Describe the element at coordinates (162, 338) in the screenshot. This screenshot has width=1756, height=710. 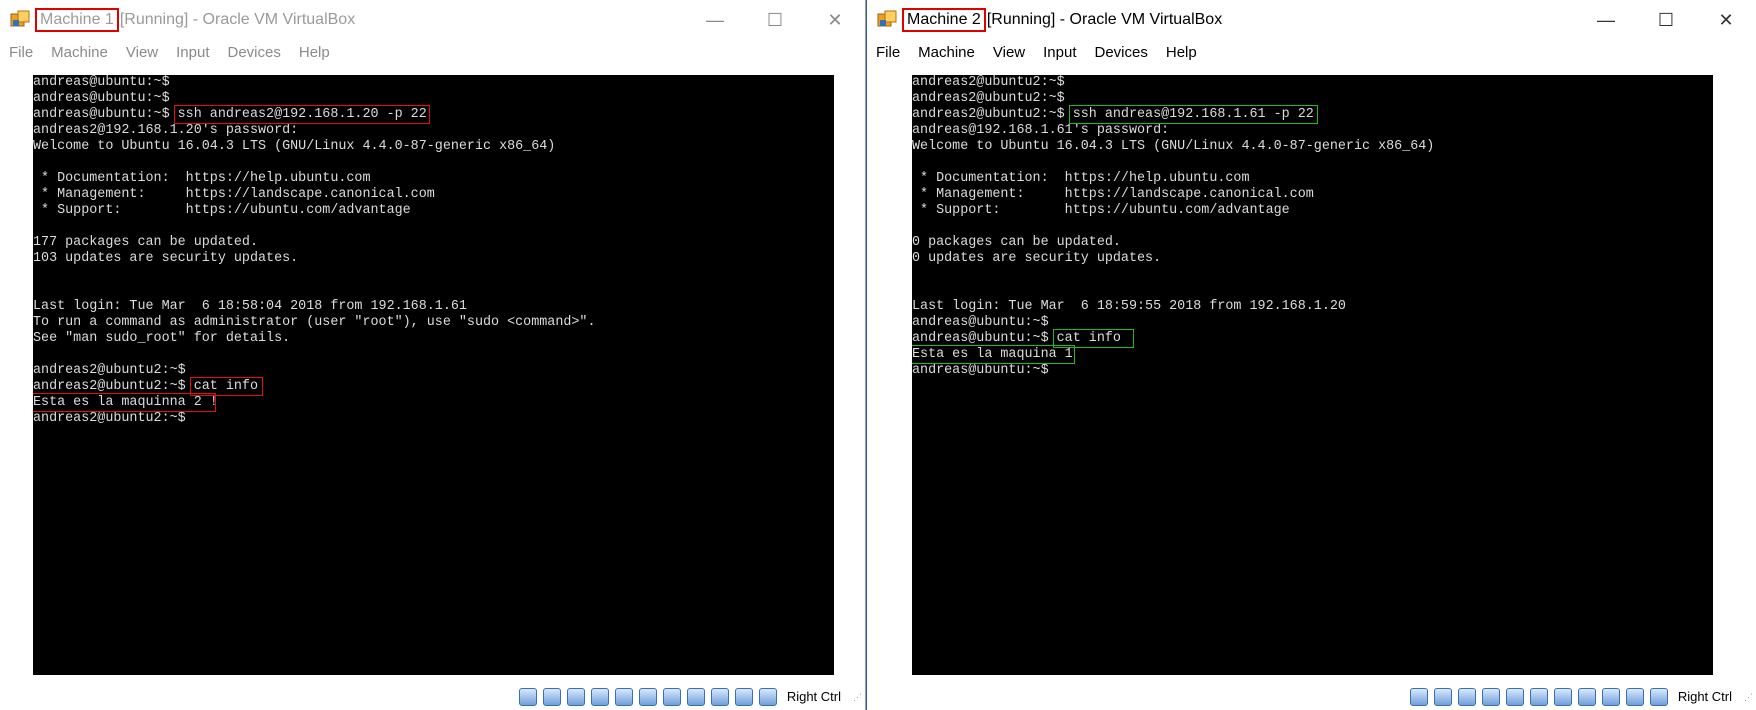
I see `terminal-line: See "man sudo_root" for details.` at that location.